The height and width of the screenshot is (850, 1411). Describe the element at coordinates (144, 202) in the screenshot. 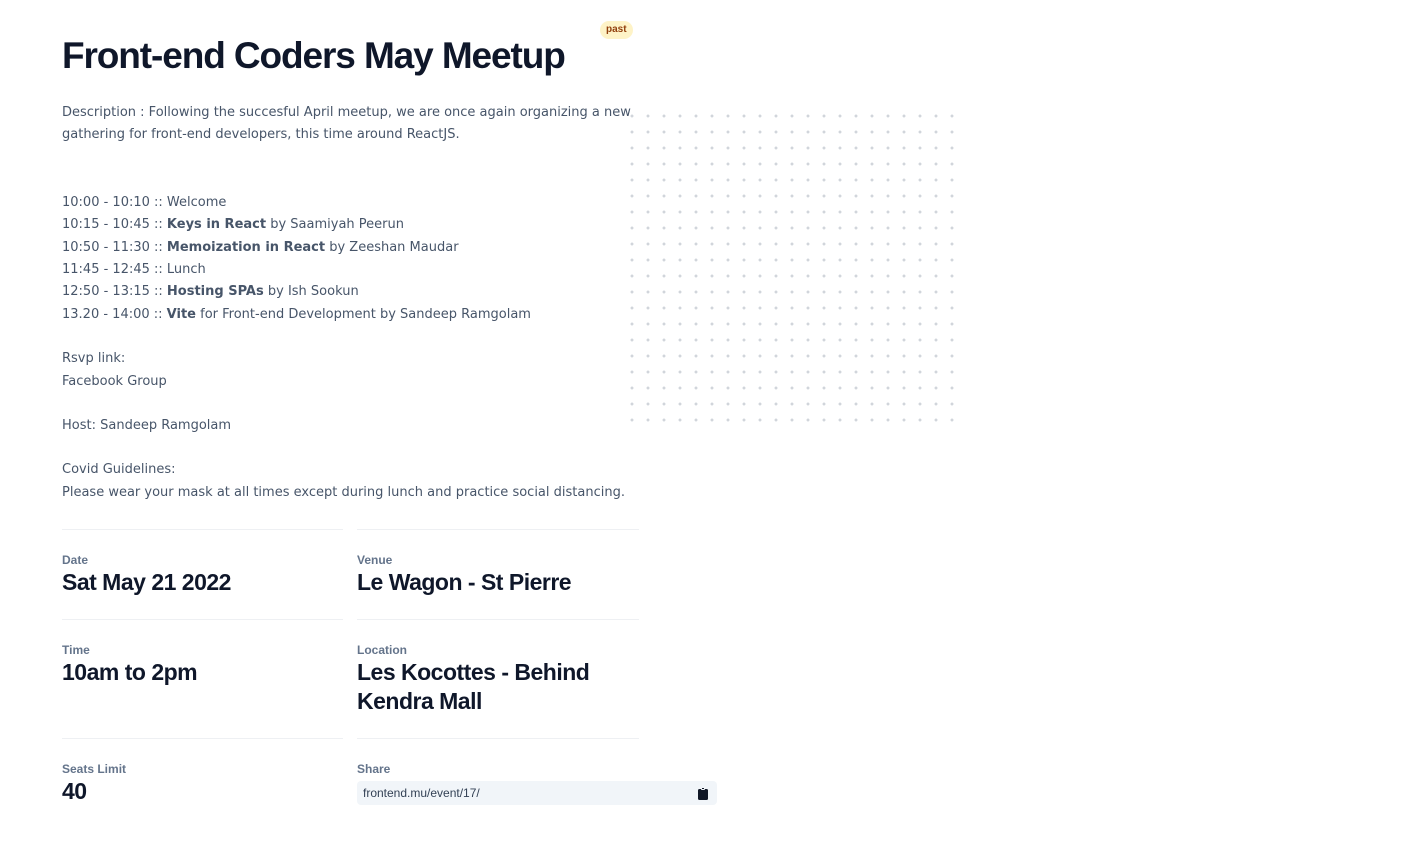

I see `schedule-item: 10:00 - 10:10 :: Welcome` at that location.